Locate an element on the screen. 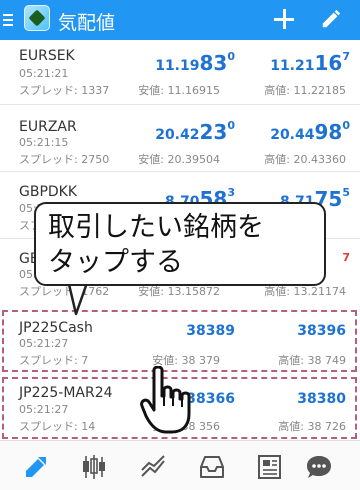 The image size is (360, 490). quote-time: 05:21:15 is located at coordinates (44, 142).